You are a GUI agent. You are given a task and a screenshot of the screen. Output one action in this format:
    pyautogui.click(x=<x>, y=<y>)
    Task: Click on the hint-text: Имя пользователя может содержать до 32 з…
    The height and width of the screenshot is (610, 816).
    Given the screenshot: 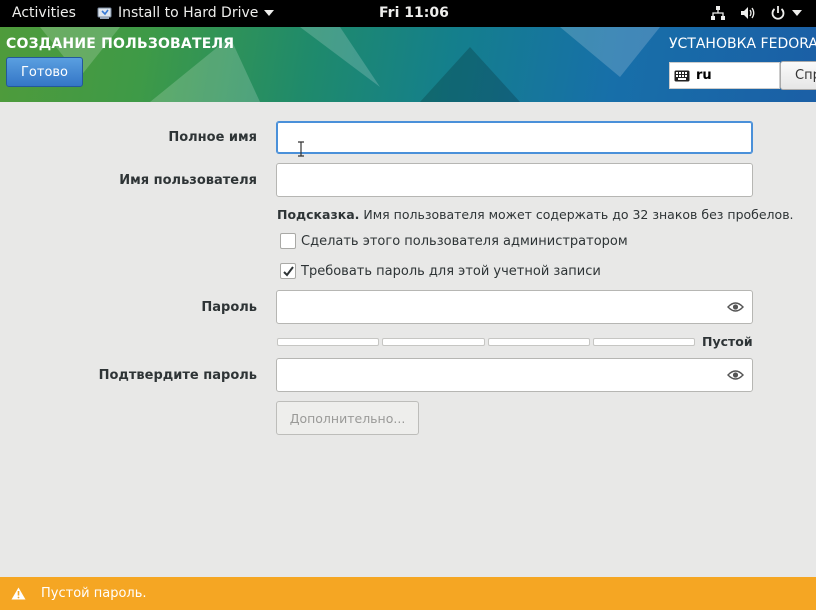 What is the action you would take?
    pyautogui.click(x=576, y=214)
    